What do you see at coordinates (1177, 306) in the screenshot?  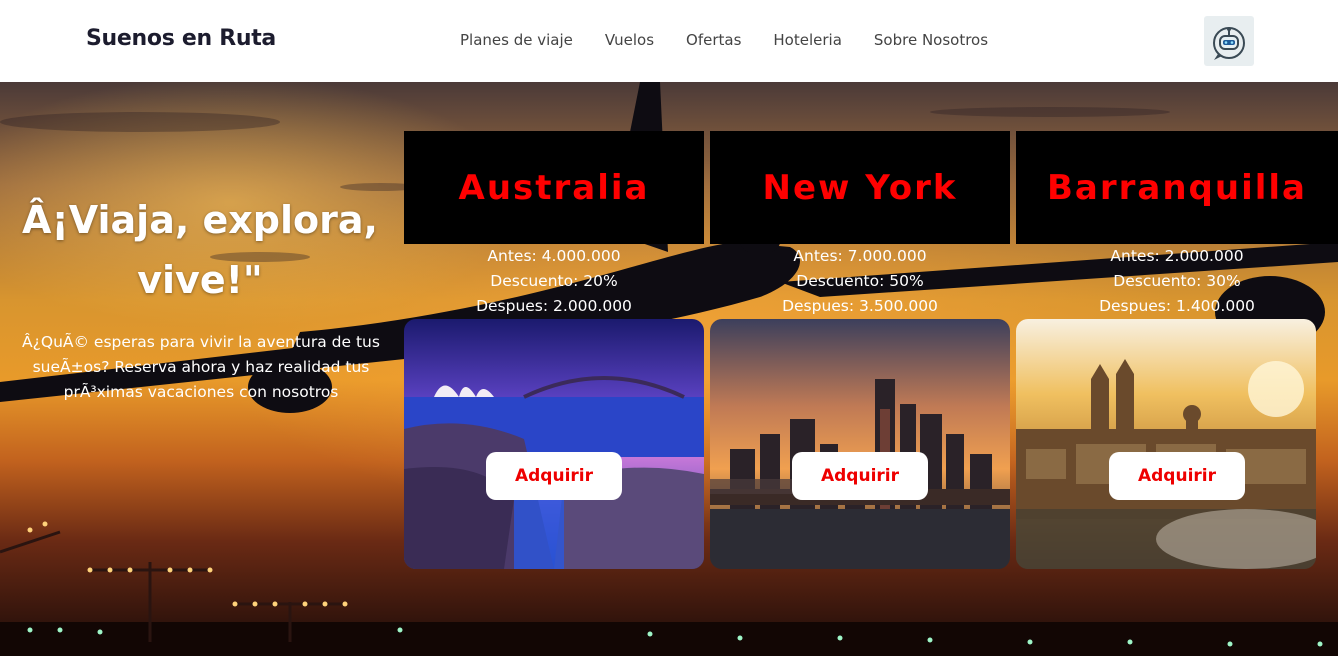 I see `price-after: Despues: 1.400.000` at bounding box center [1177, 306].